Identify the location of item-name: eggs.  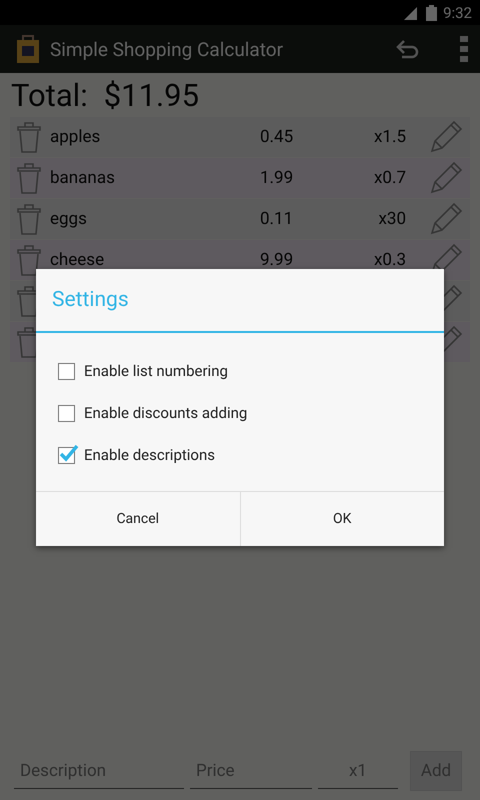
(69, 219).